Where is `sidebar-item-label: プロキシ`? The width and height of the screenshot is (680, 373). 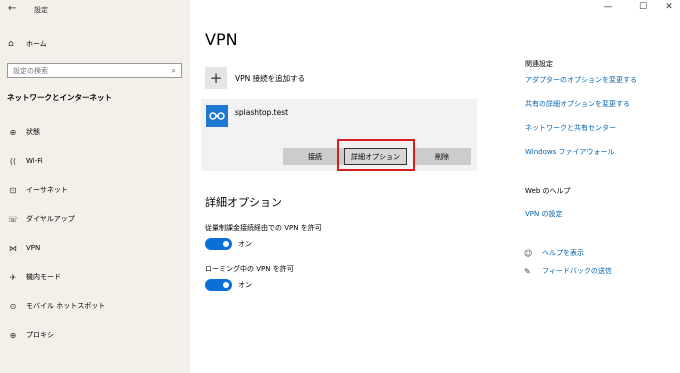
sidebar-item-label: プロキシ is located at coordinates (40, 335).